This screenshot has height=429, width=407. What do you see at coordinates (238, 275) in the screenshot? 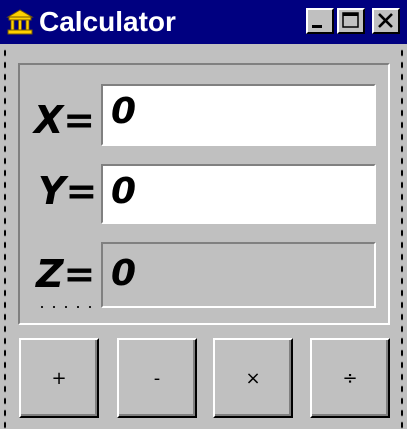
I see `z-result: 0` at bounding box center [238, 275].